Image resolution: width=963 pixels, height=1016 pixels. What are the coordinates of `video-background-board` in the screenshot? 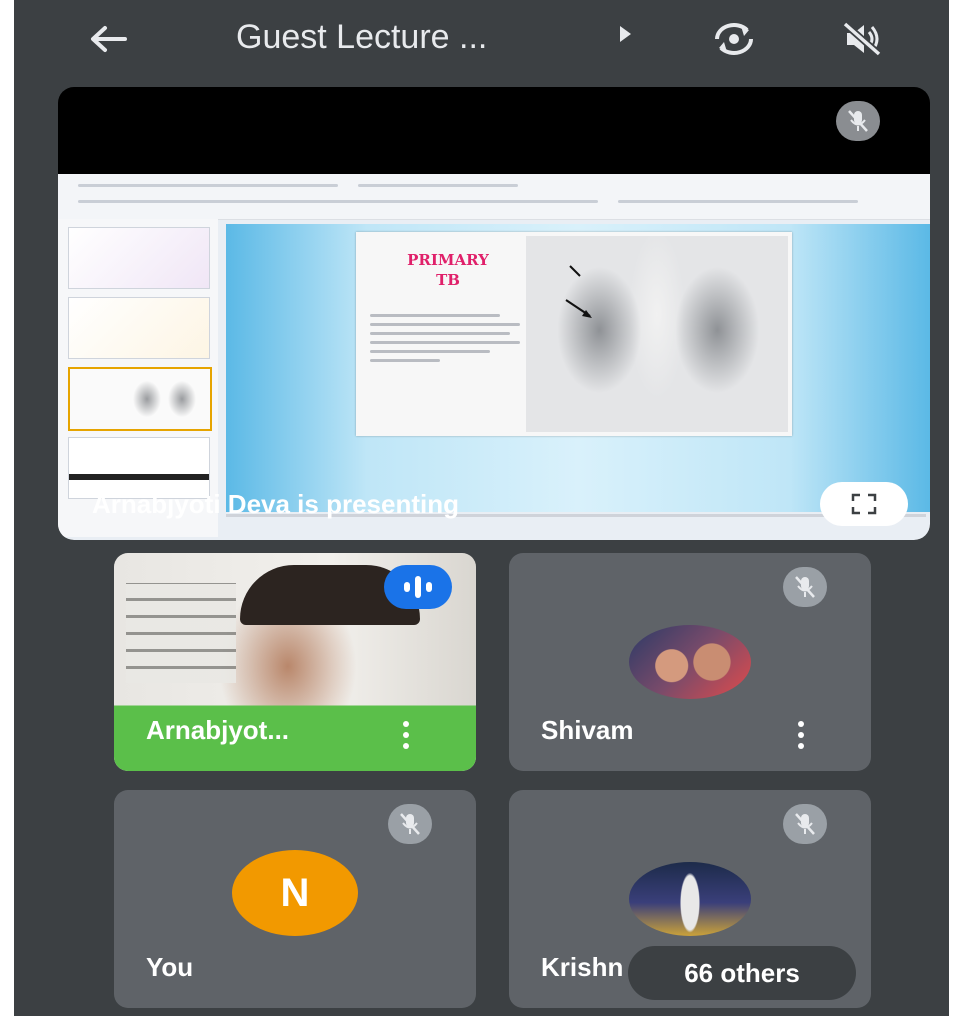 It's located at (181, 633).